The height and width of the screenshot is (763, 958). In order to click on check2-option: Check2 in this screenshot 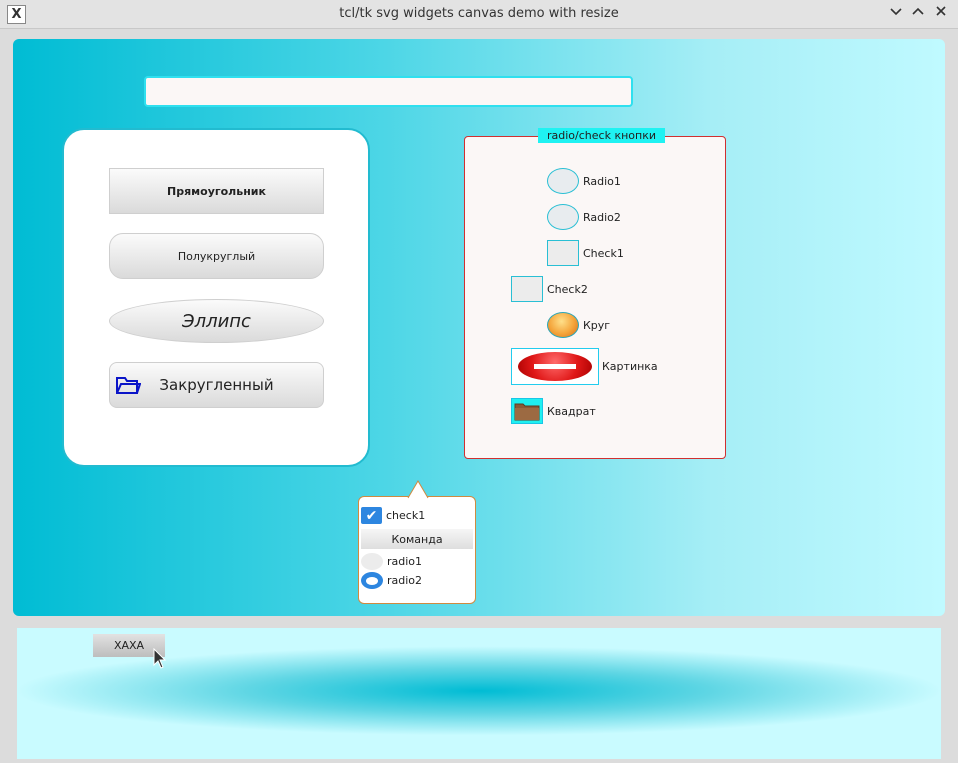, I will do `click(549, 289)`.